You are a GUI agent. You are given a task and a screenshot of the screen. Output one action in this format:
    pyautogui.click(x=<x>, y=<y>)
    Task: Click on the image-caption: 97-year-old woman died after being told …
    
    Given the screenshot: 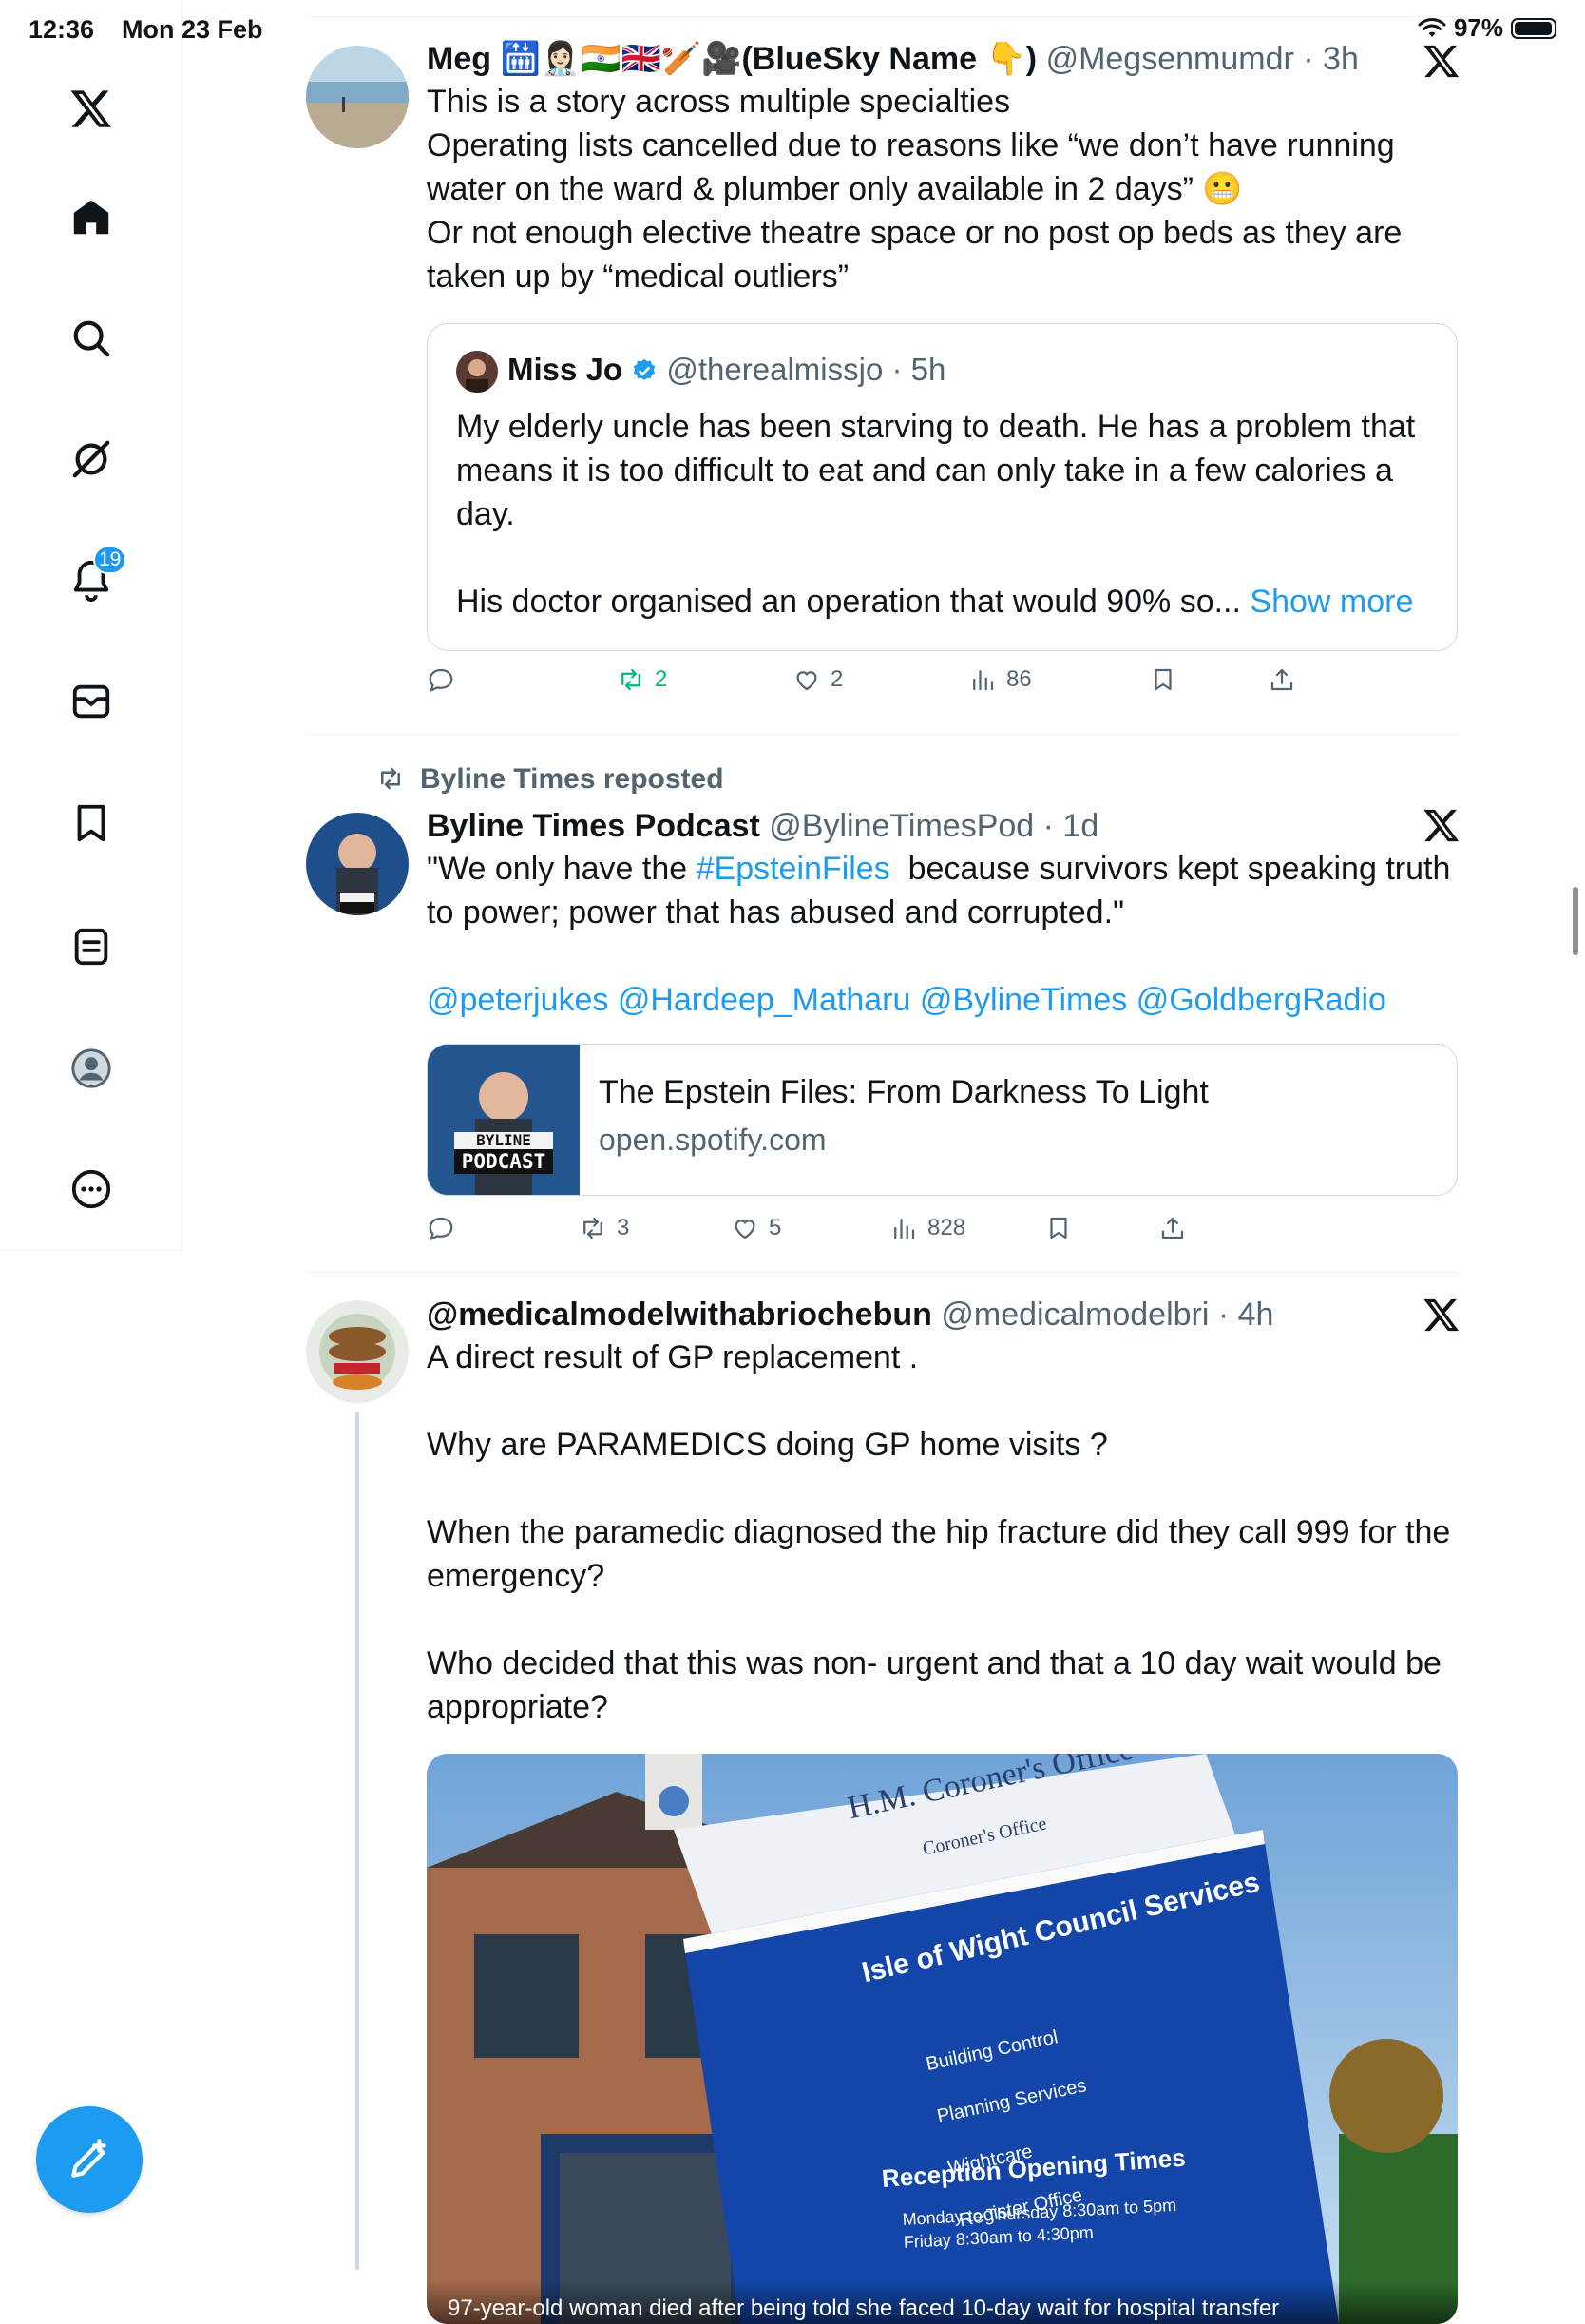 What is the action you would take?
    pyautogui.click(x=864, y=2308)
    